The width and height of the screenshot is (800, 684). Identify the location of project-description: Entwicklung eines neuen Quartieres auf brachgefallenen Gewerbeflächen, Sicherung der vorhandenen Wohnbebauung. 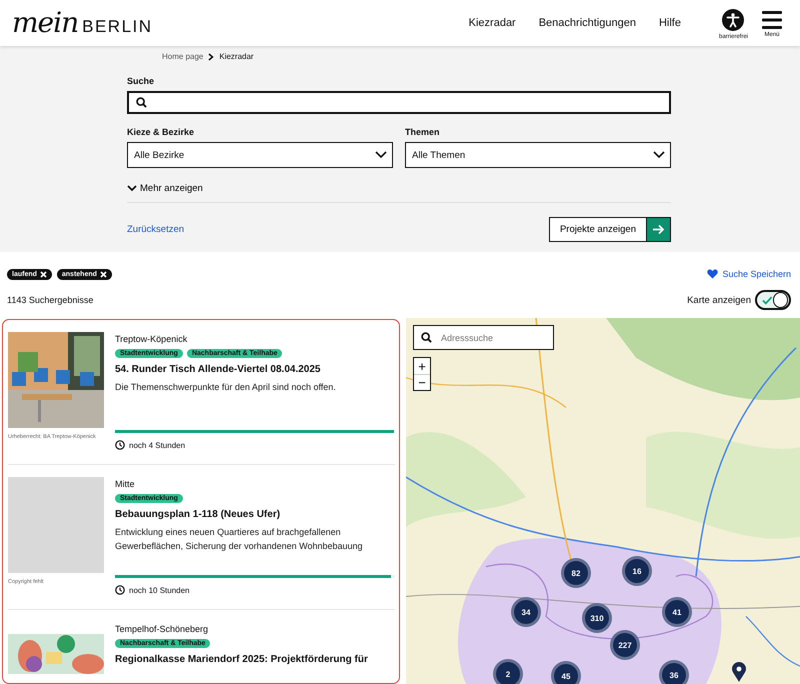
(239, 539).